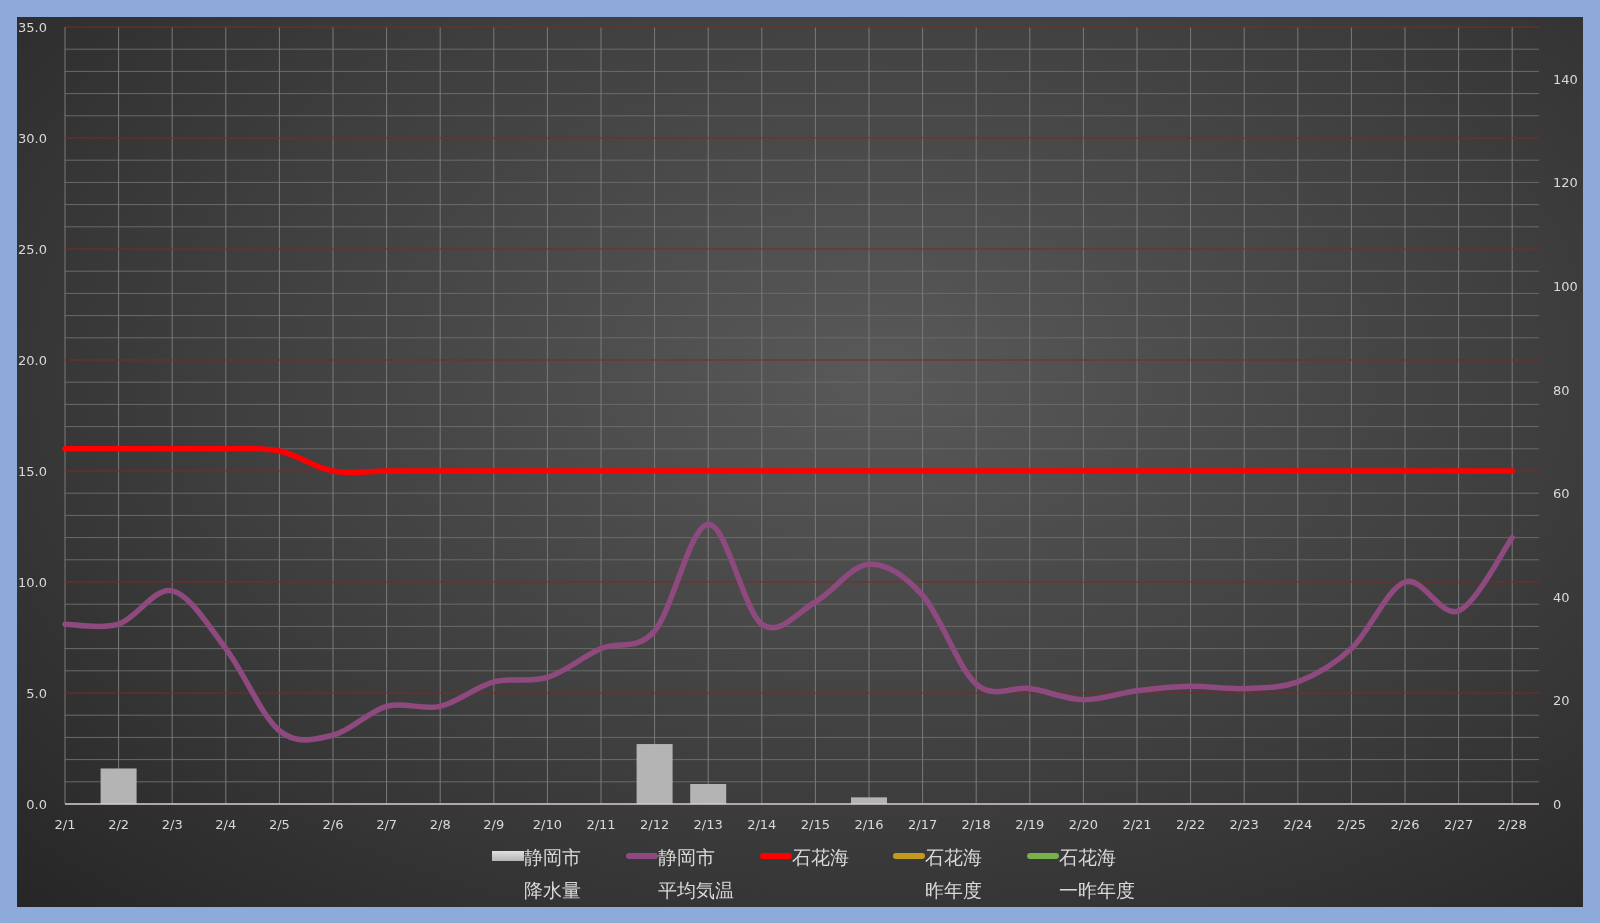  I want to click on y-axis-label: 10.0, so click(32, 582).